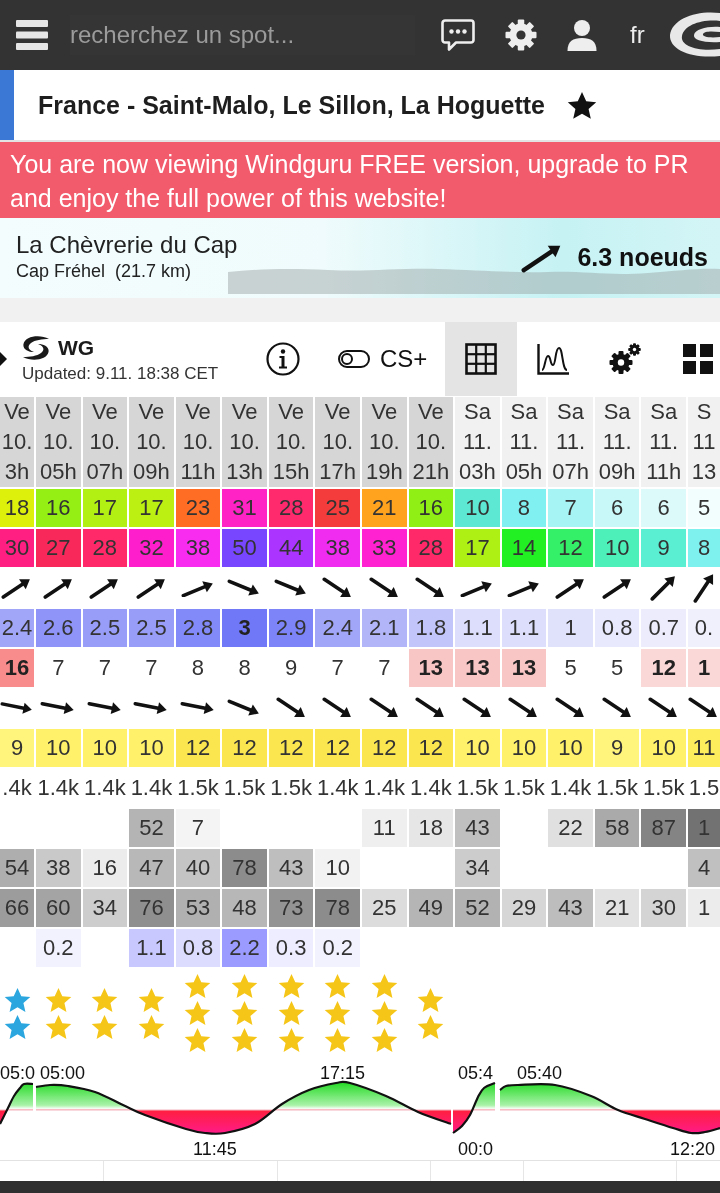 The width and height of the screenshot is (720, 1193). Describe the element at coordinates (198, 548) in the screenshot. I see `gust-value: 38` at that location.